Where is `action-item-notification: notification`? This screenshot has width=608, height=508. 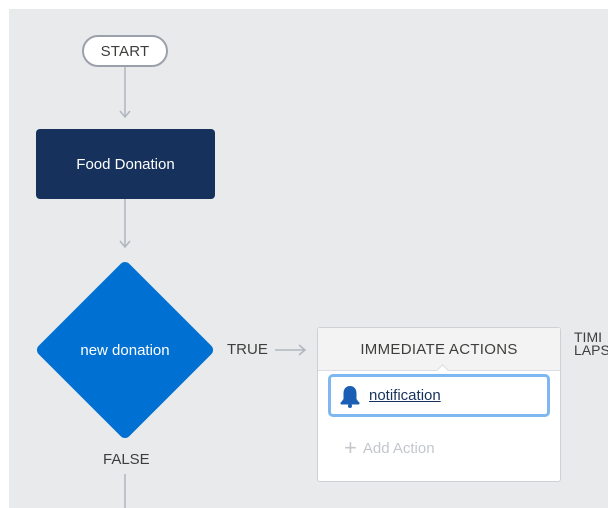
action-item-notification: notification is located at coordinates (439, 395).